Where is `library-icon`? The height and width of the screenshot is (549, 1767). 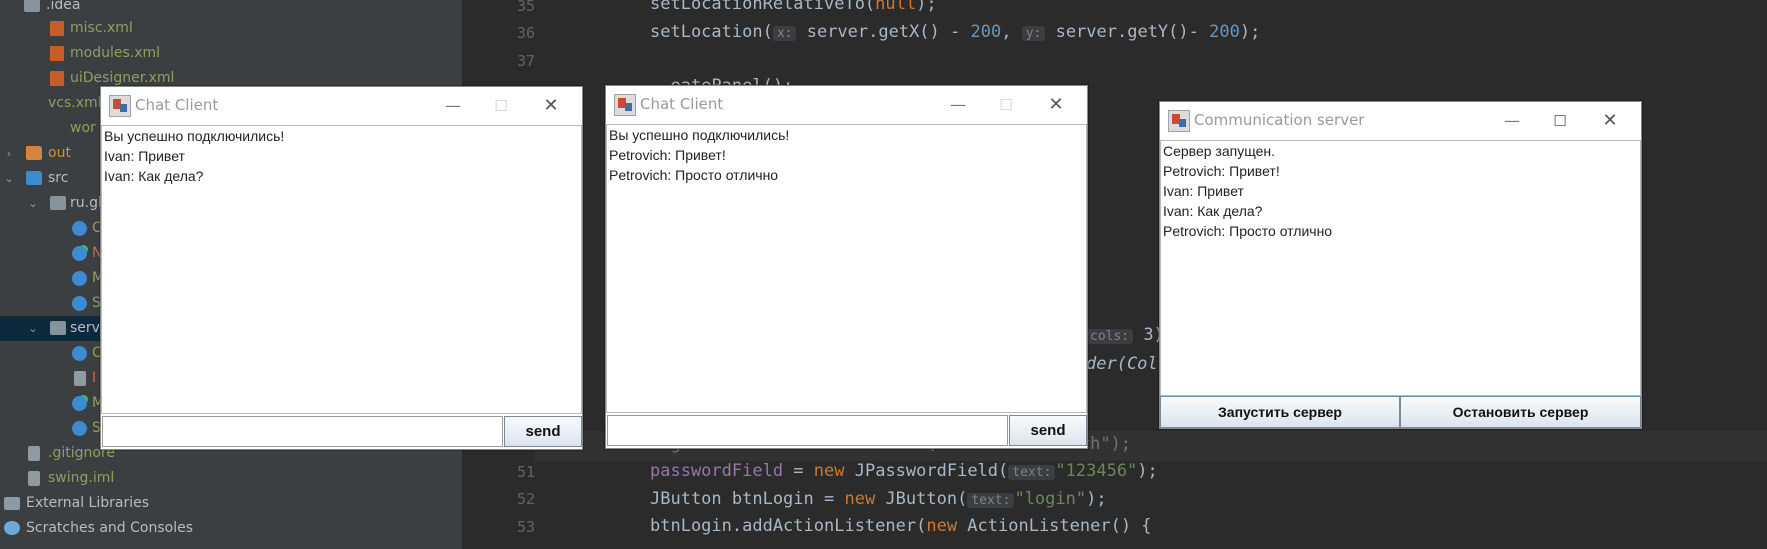 library-icon is located at coordinates (12, 503).